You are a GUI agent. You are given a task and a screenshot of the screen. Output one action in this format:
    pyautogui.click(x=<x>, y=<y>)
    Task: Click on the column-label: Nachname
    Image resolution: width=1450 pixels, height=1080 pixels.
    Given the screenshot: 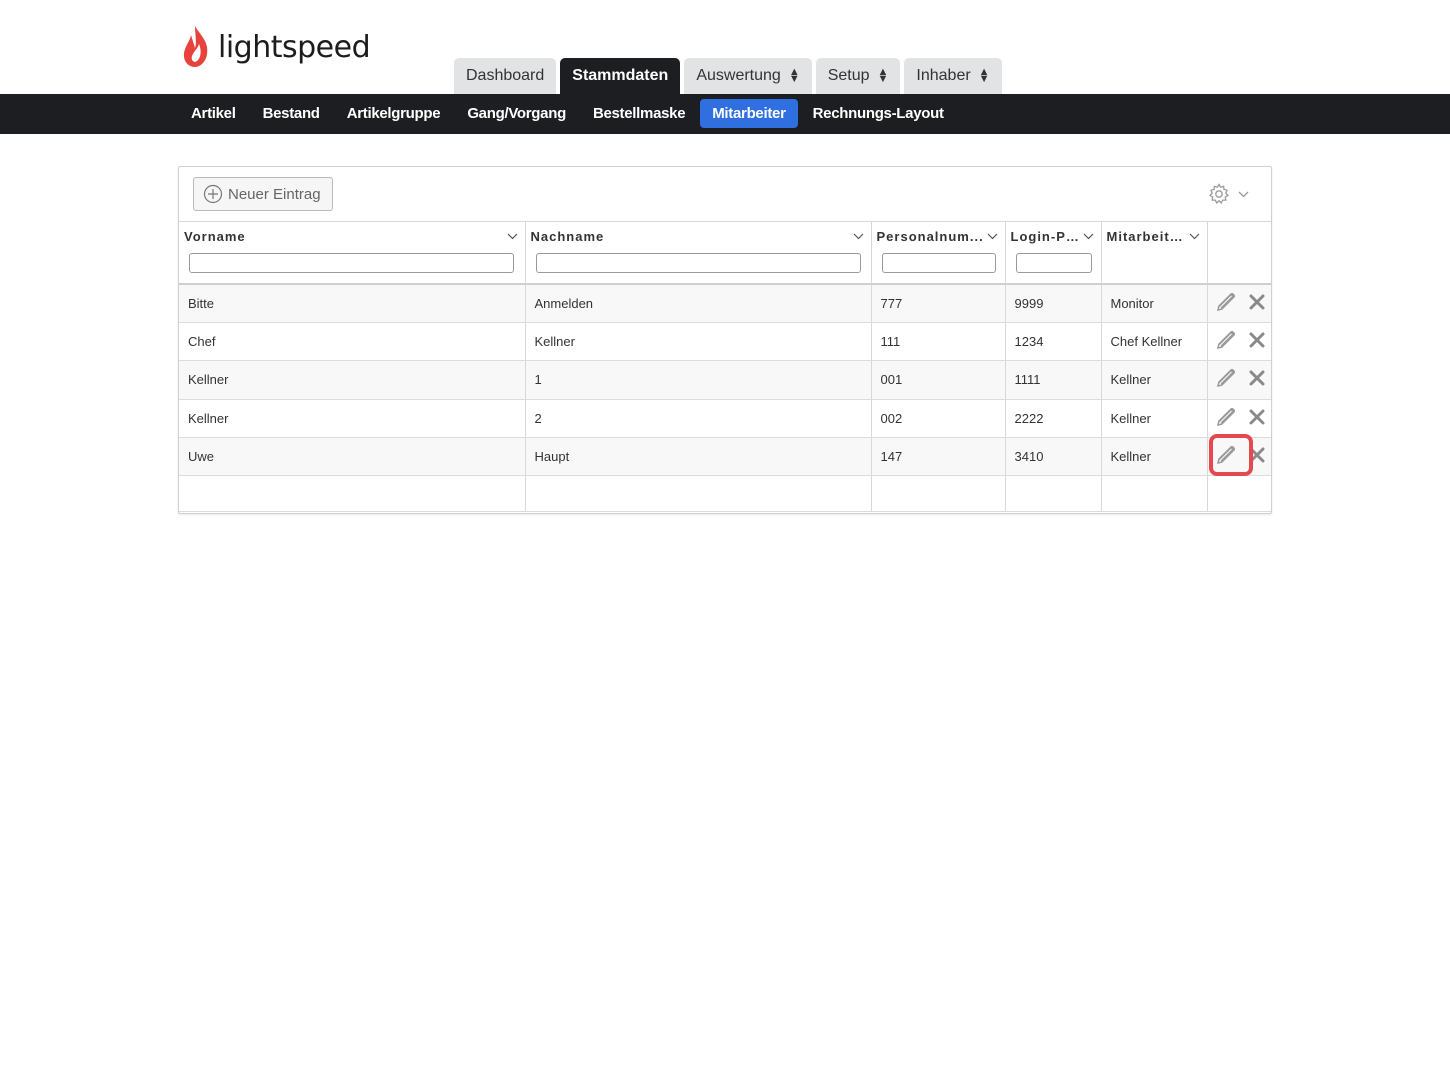 What is the action you would take?
    pyautogui.click(x=567, y=236)
    